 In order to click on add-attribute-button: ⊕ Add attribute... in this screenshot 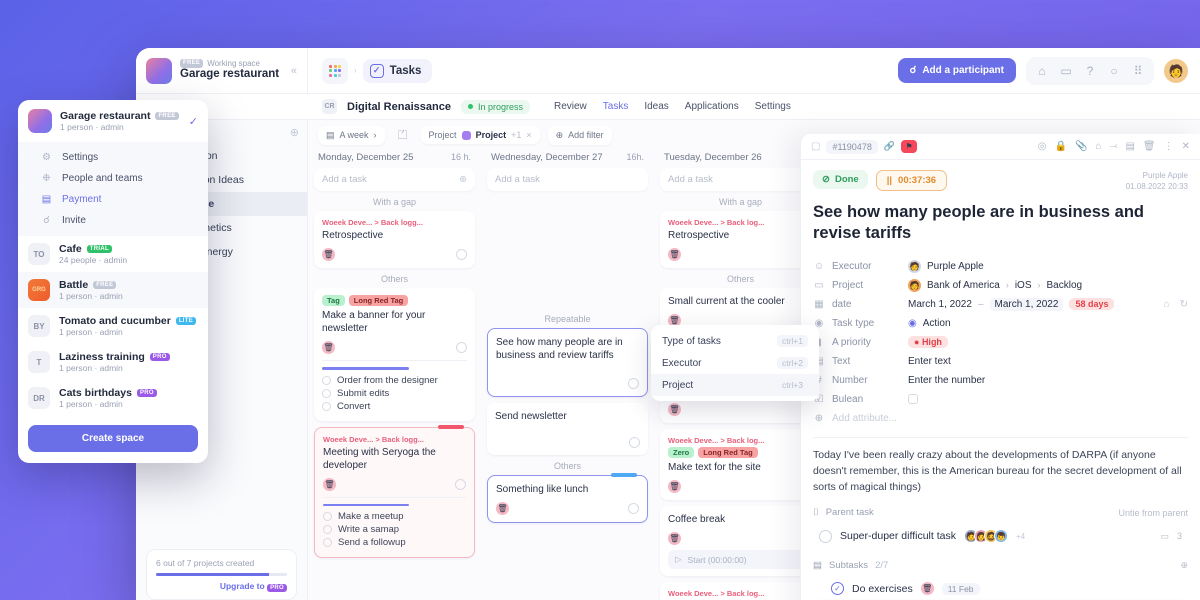, I will do `click(1000, 418)`.